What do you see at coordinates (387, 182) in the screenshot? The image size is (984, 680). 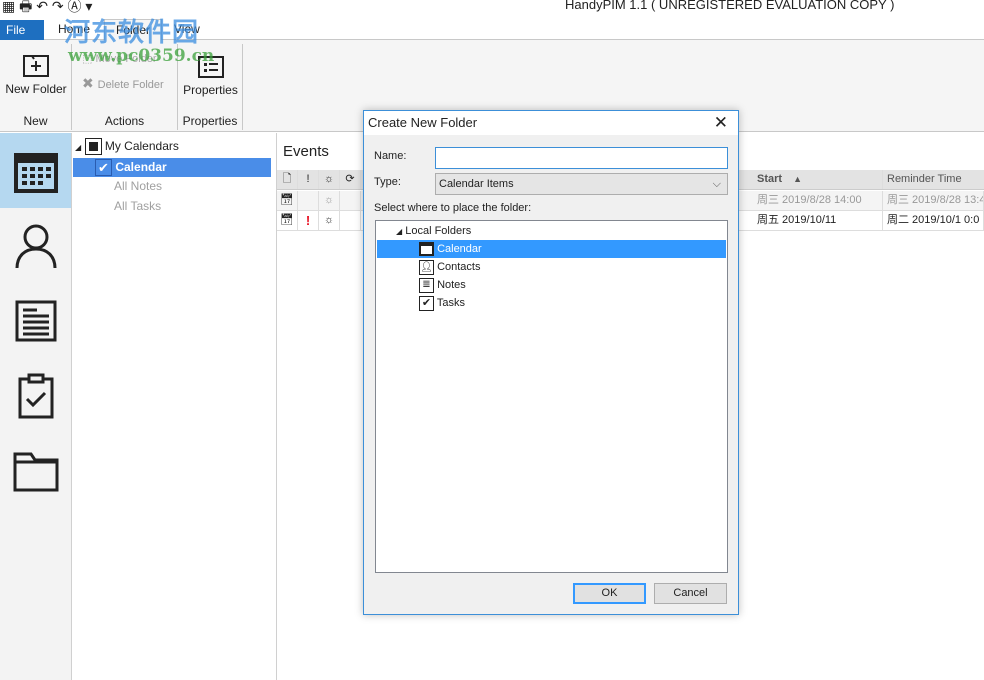 I see `type-label: Type:` at bounding box center [387, 182].